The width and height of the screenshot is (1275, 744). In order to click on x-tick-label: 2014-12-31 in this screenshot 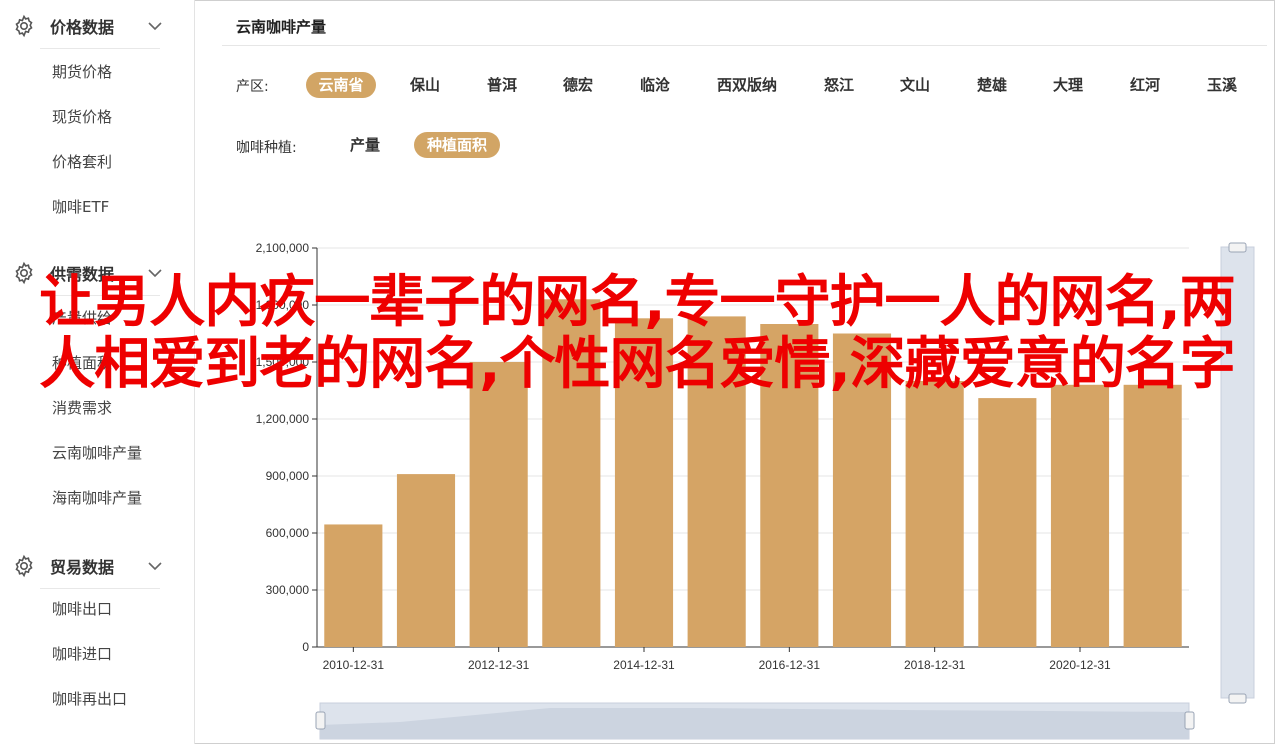, I will do `click(644, 665)`.